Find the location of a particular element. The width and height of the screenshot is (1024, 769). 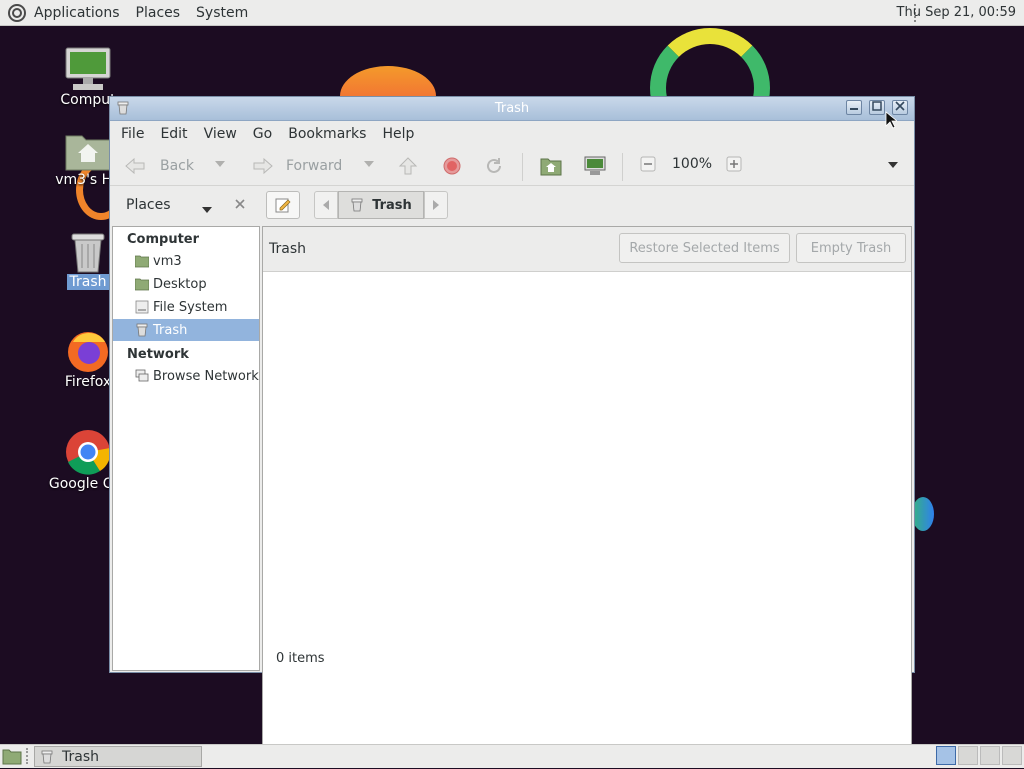

menu-file: File is located at coordinates (131, 134).